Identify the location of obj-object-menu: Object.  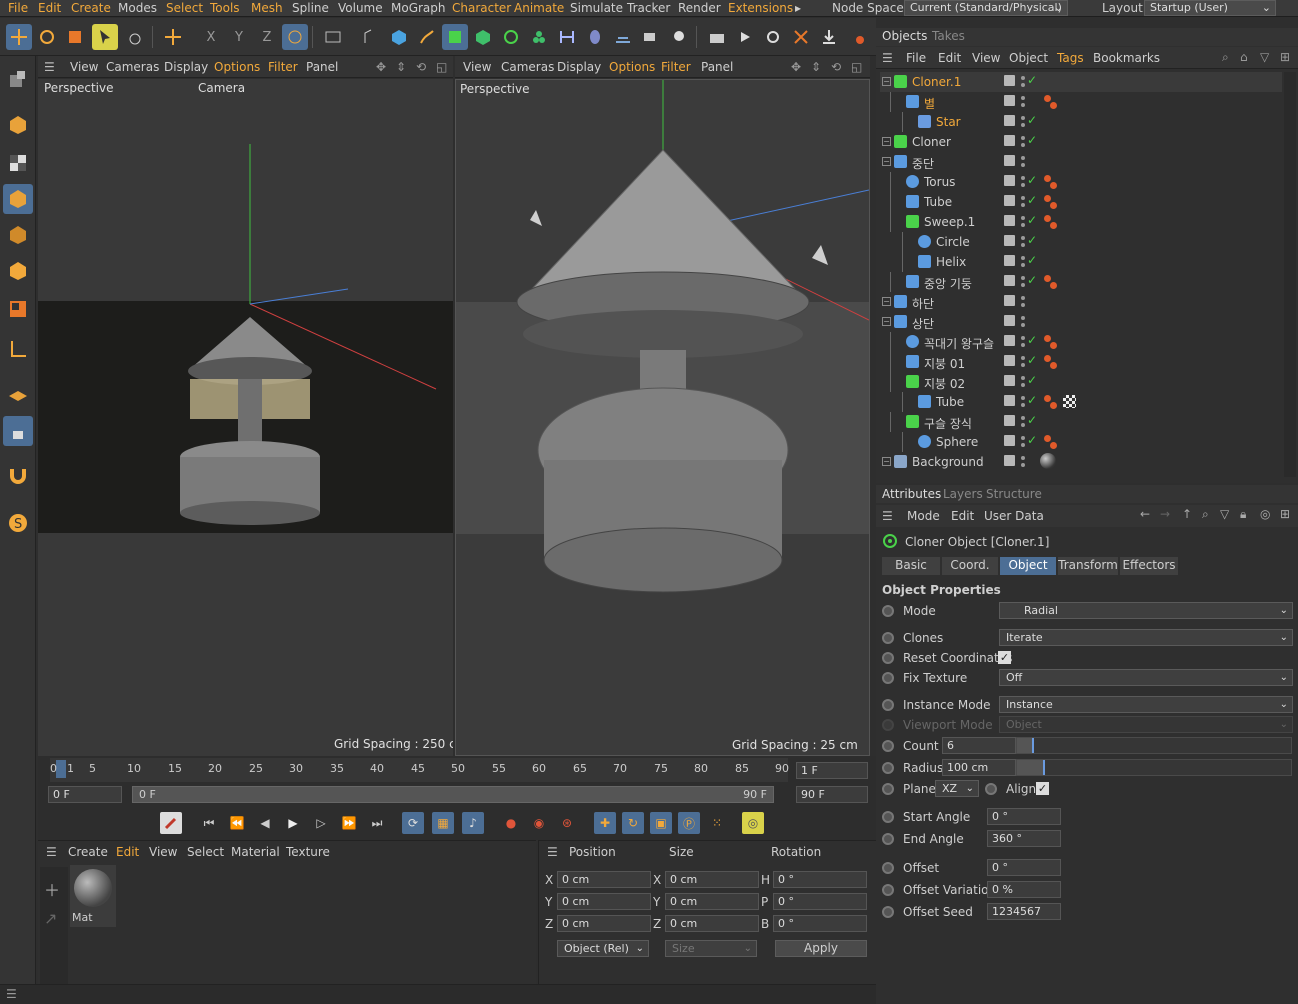
(1028, 58).